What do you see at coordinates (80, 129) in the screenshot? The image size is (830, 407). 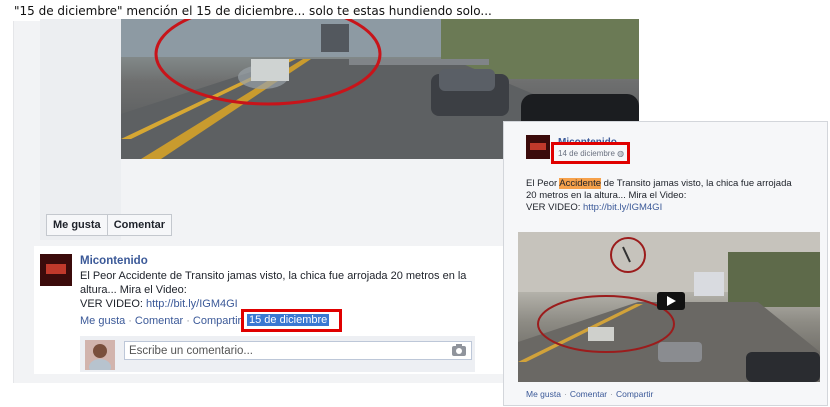 I see `video-frame-left-margin` at bounding box center [80, 129].